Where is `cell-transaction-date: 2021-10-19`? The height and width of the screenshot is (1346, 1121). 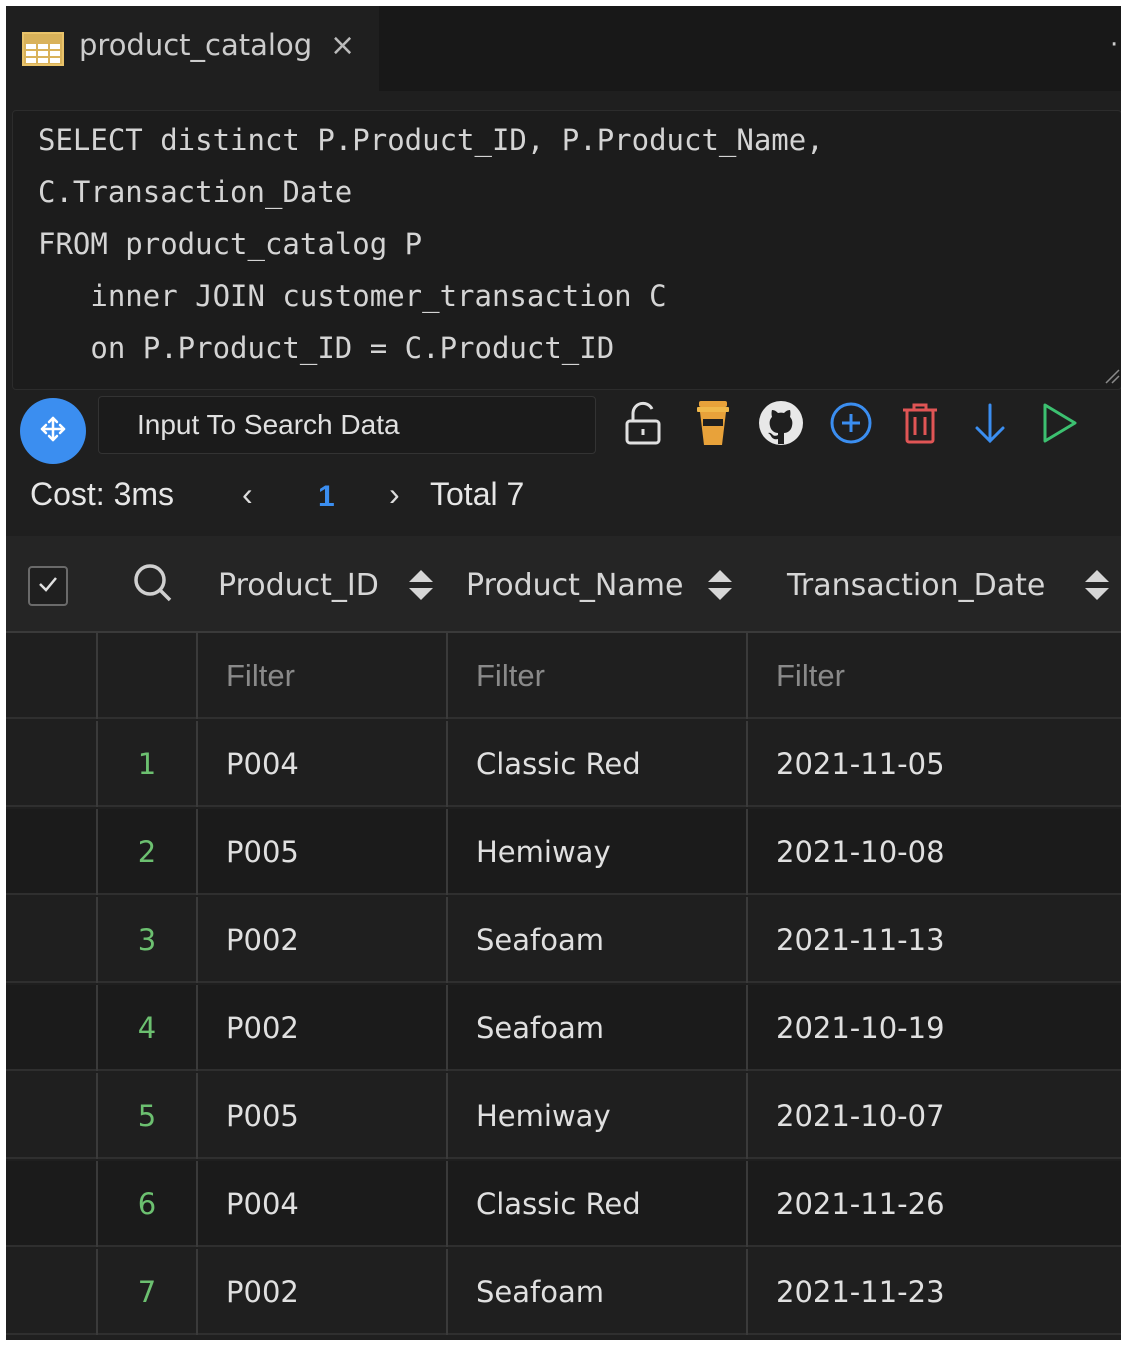
cell-transaction-date: 2021-10-19 is located at coordinates (934, 1028).